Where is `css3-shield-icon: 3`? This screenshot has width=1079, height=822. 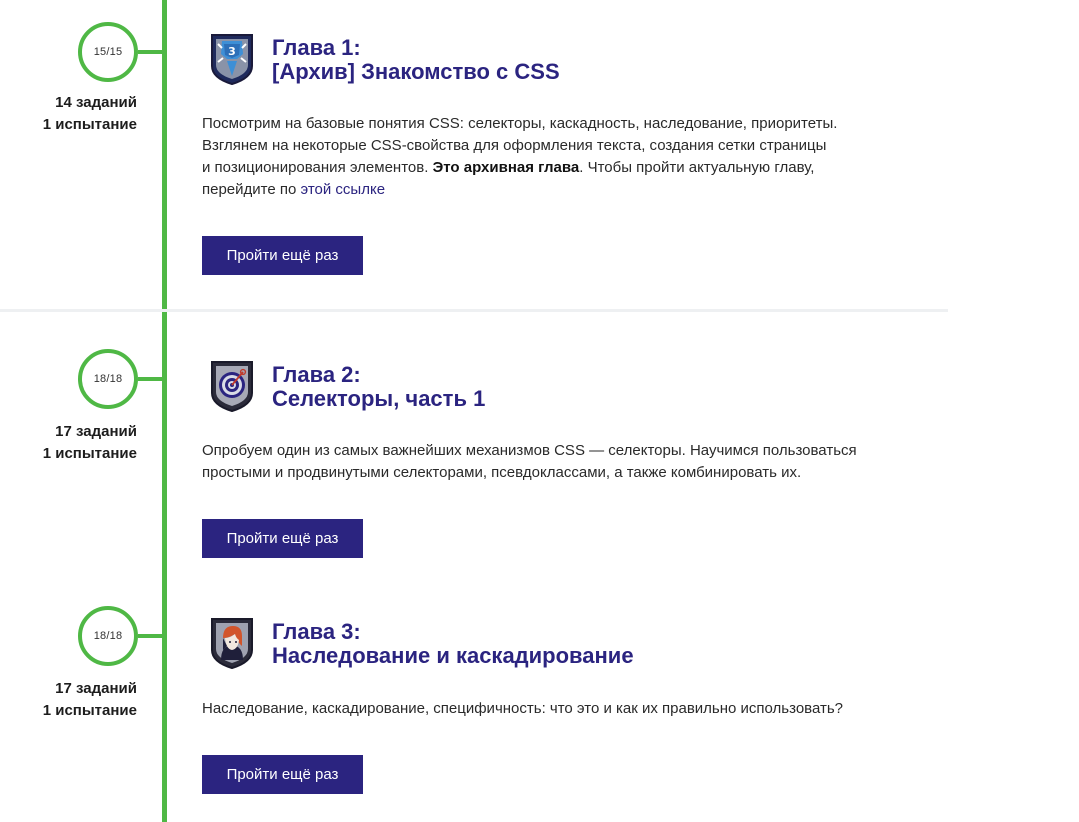 css3-shield-icon: 3 is located at coordinates (232, 60).